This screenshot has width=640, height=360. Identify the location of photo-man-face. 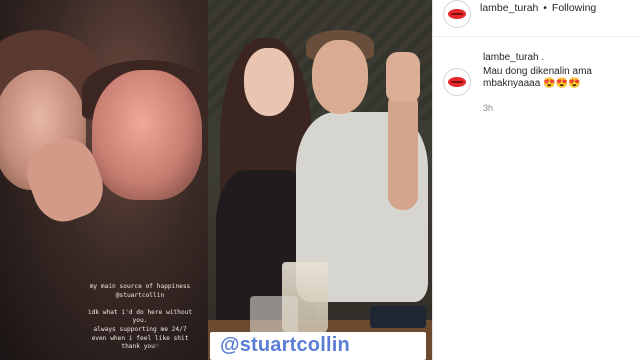
(340, 77).